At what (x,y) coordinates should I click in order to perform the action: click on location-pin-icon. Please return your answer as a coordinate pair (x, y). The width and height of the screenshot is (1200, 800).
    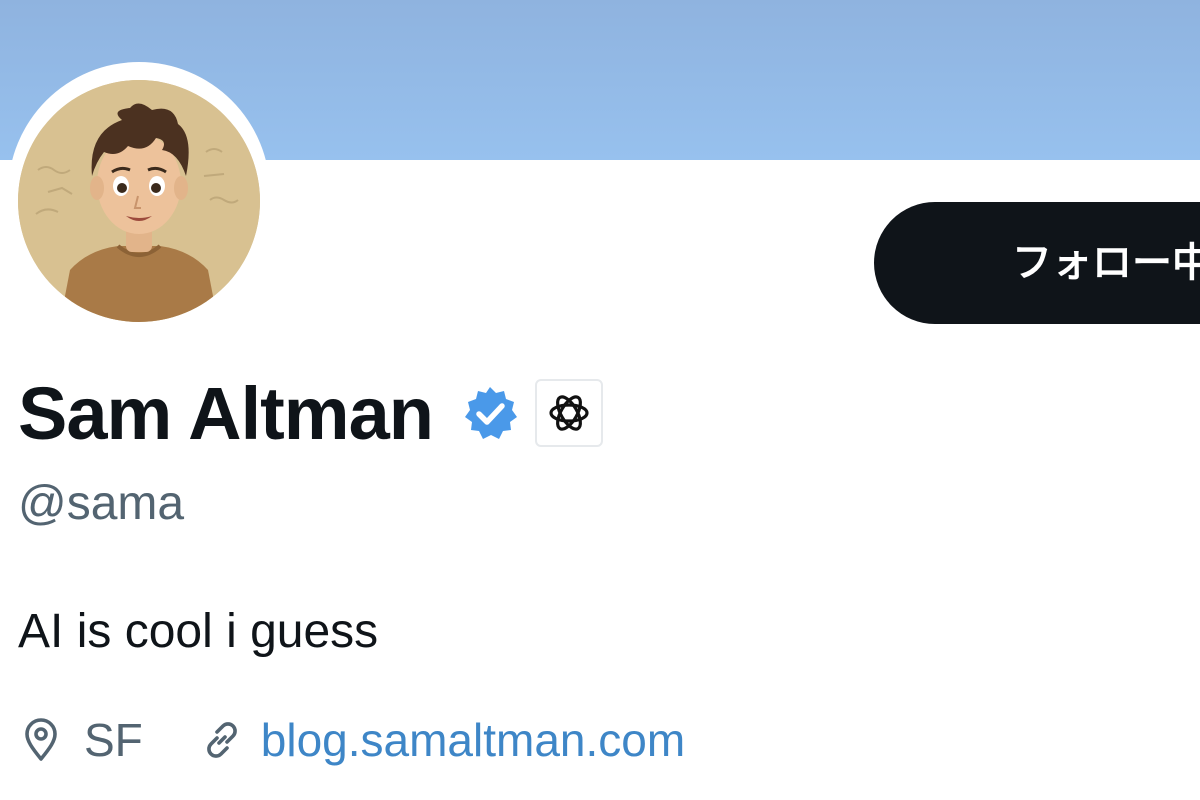
    Looking at the image, I should click on (41, 740).